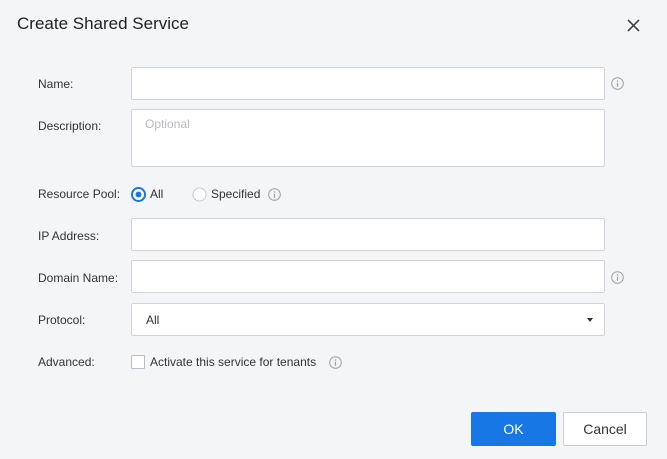  Describe the element at coordinates (66, 362) in the screenshot. I see `advanced-label: Advanced:` at that location.